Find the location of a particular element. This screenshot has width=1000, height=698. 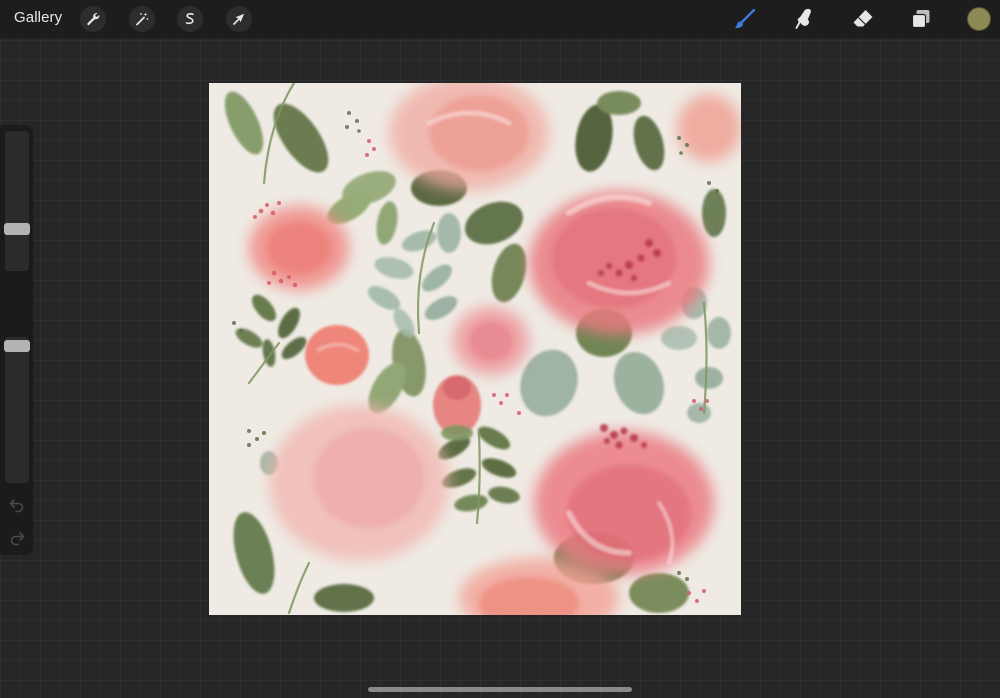

adjustments-button is located at coordinates (142, 19).